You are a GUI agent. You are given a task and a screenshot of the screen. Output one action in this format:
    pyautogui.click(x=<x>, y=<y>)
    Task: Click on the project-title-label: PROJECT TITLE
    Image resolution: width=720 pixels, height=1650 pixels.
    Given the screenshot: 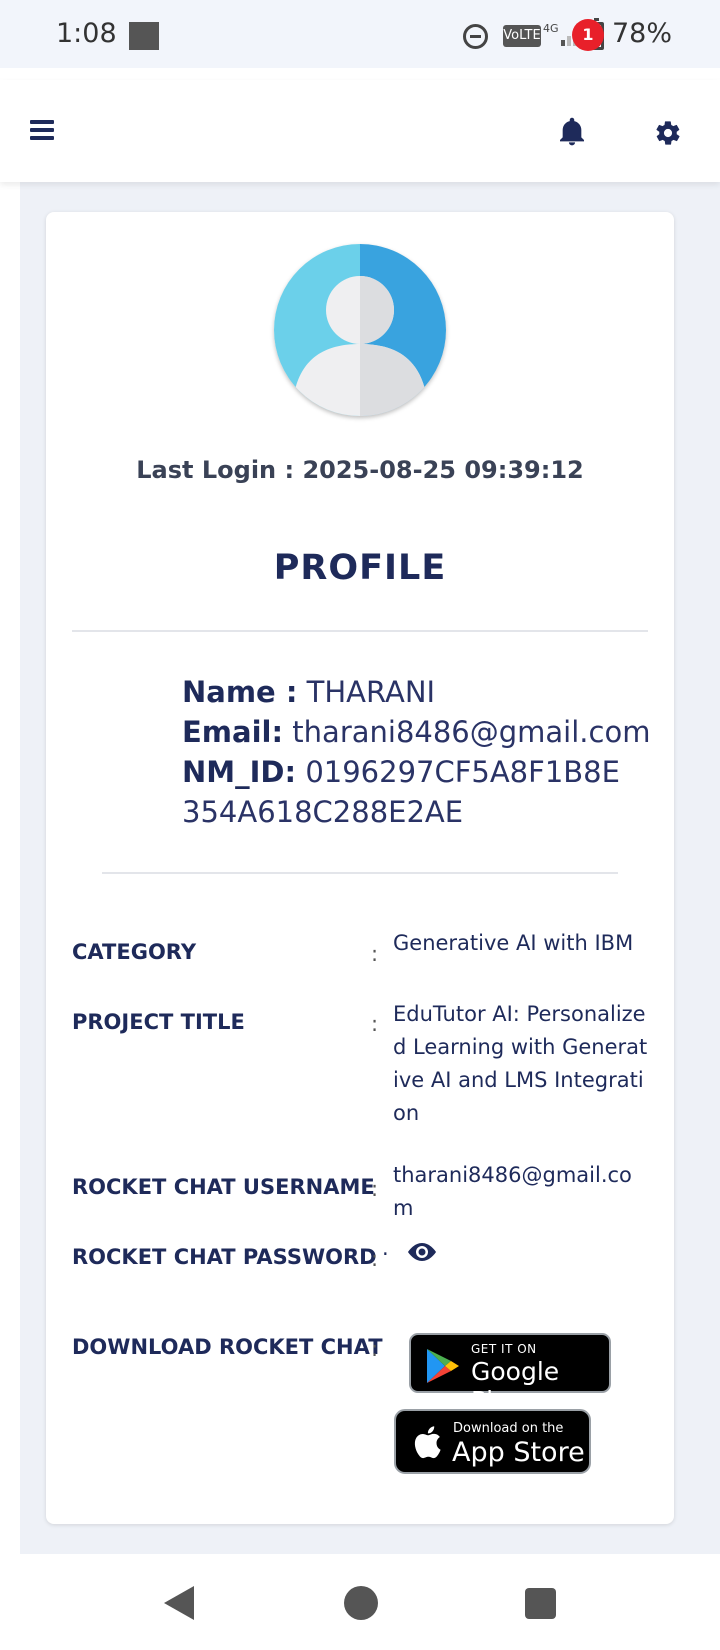 What is the action you would take?
    pyautogui.click(x=158, y=1022)
    